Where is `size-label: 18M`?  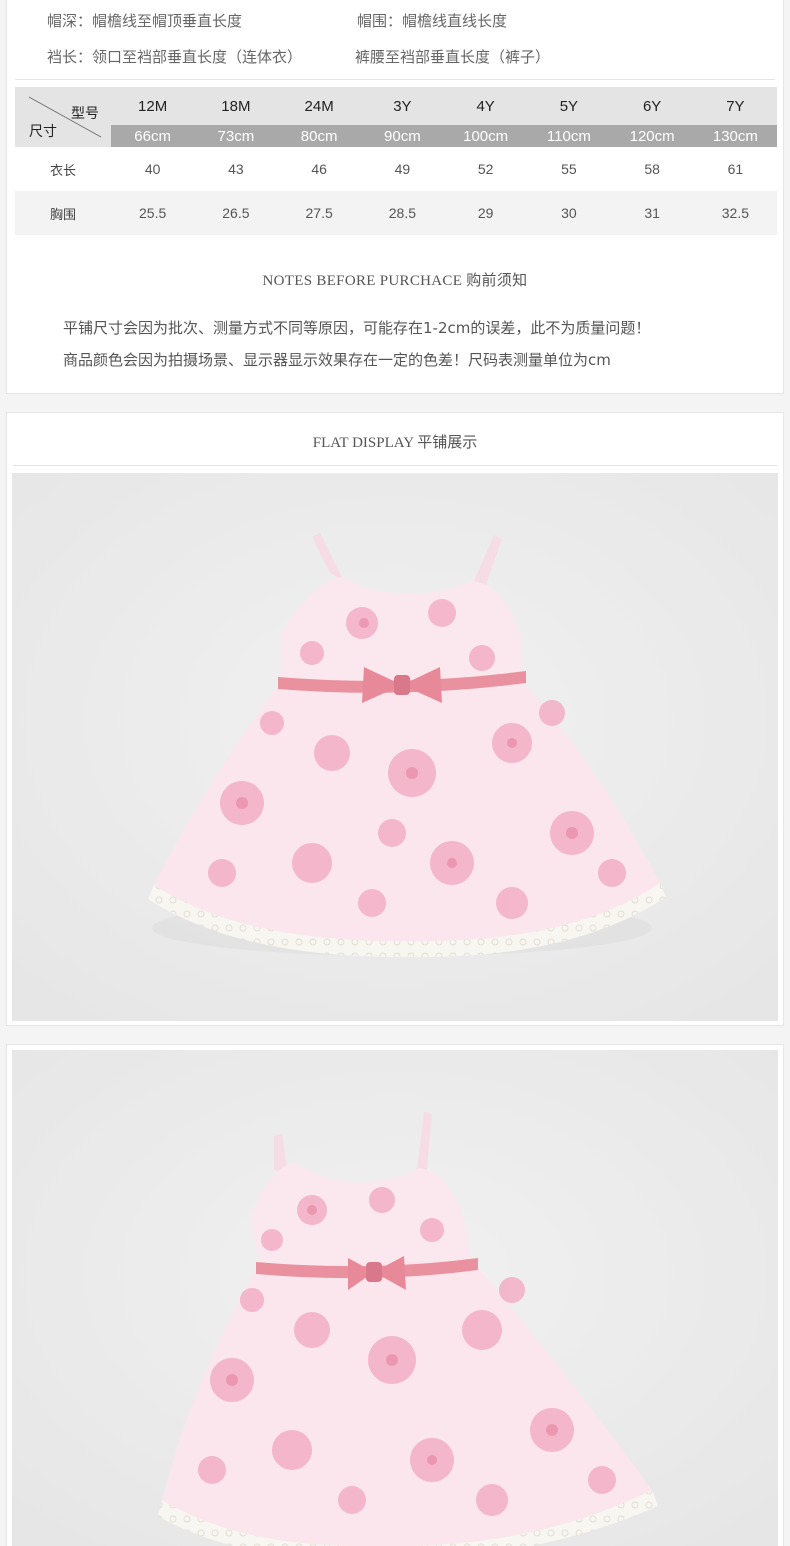 size-label: 18M is located at coordinates (236, 106).